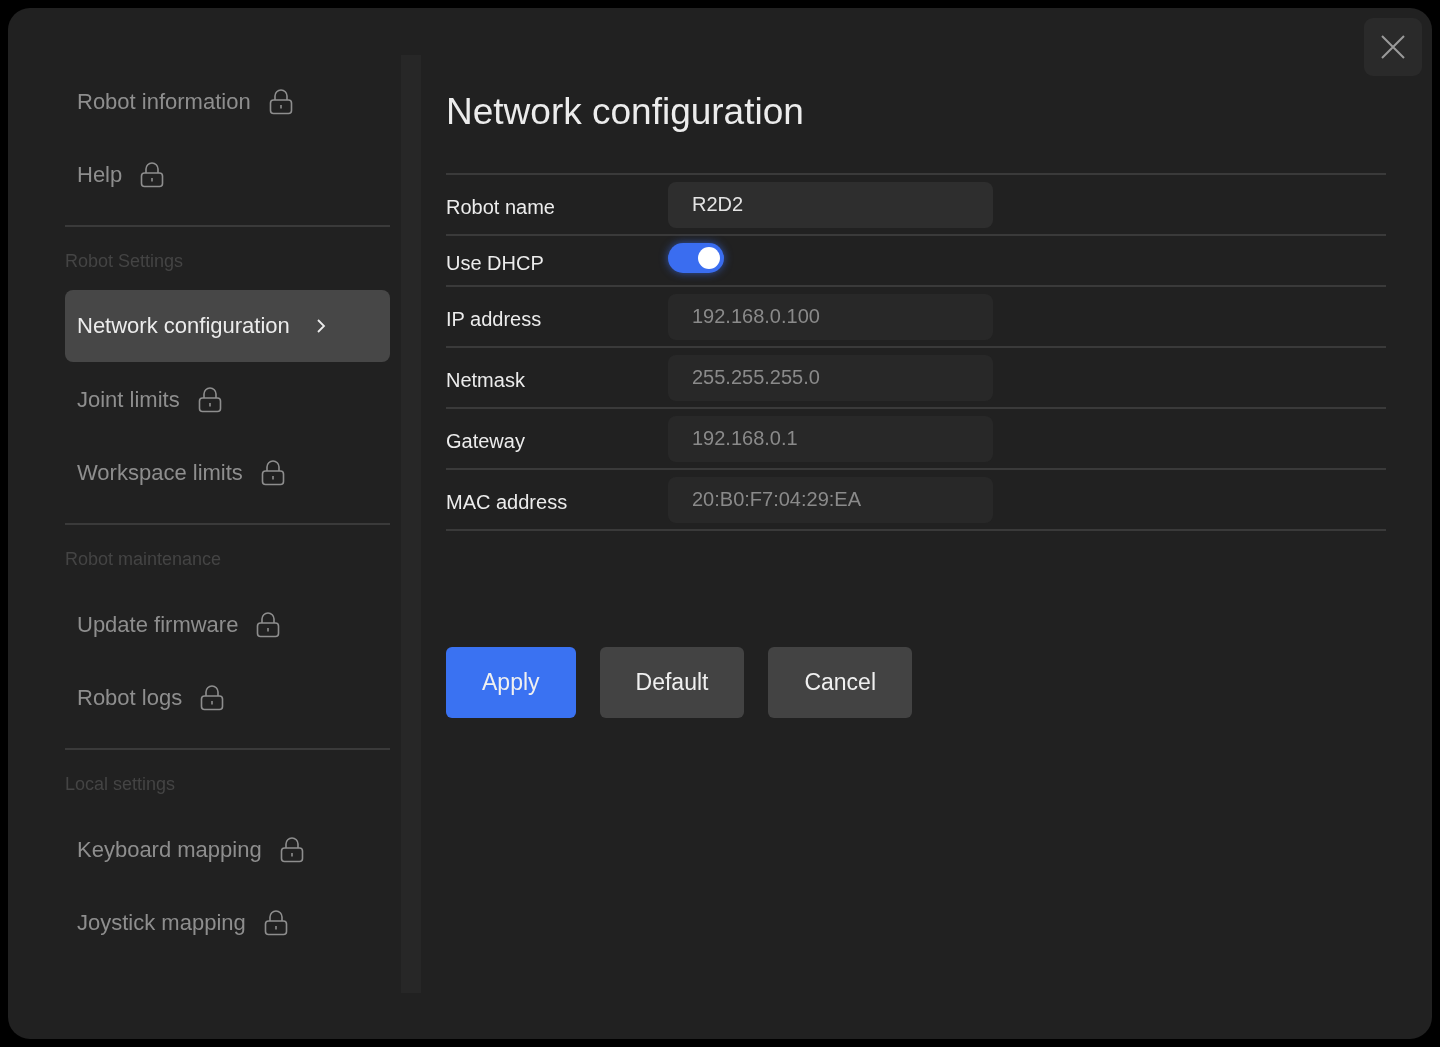 The image size is (1440, 1047). What do you see at coordinates (227, 101) in the screenshot?
I see `sidebar-item: Robot information` at bounding box center [227, 101].